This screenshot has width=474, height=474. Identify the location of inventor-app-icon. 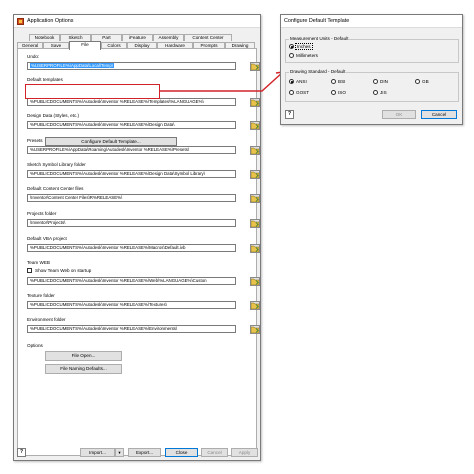
(20, 21).